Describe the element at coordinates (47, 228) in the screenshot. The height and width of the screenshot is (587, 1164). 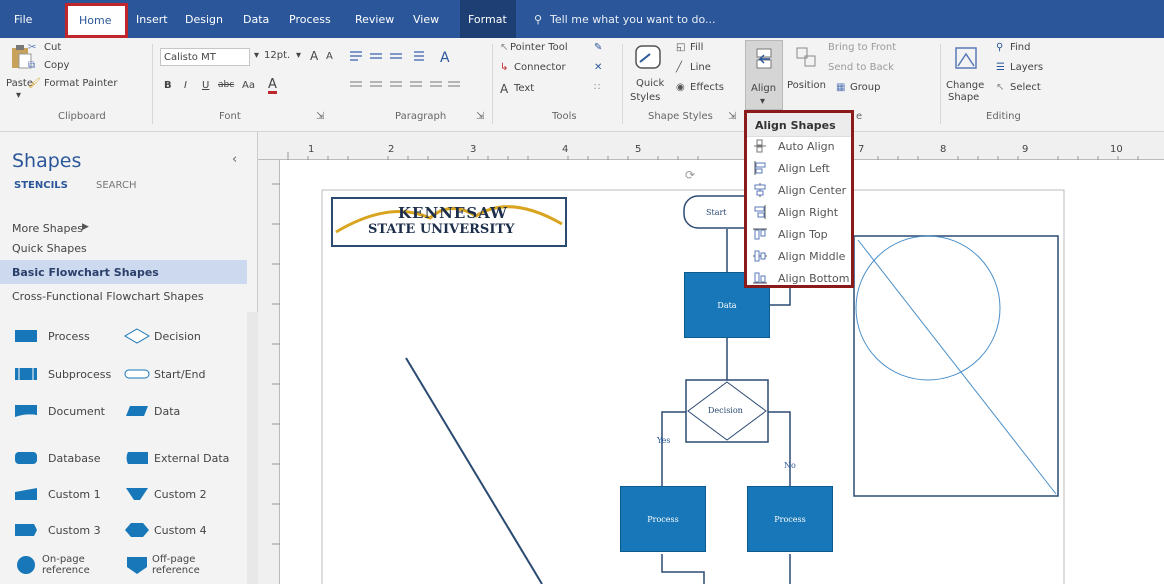
I see `more-shapes-link: More Shapes` at that location.